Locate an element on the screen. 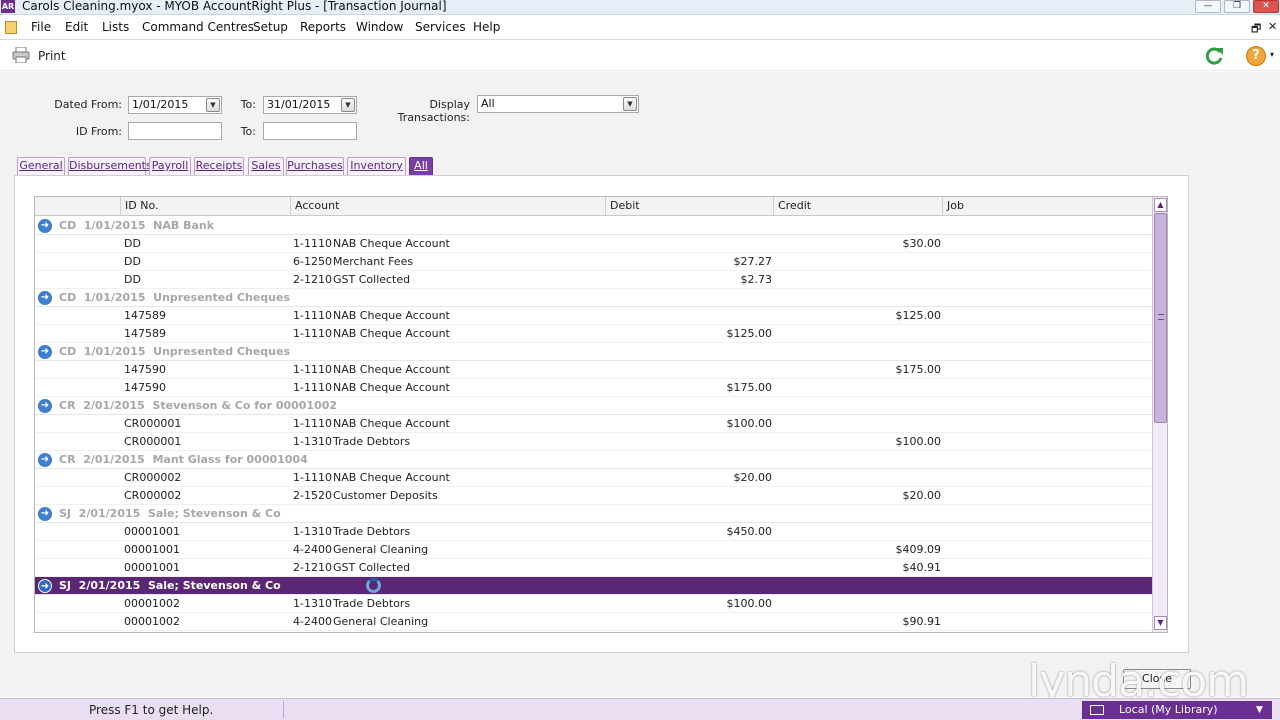  table-row: 00001002 4-2400 General Cleaning $90.91 is located at coordinates (593, 622).